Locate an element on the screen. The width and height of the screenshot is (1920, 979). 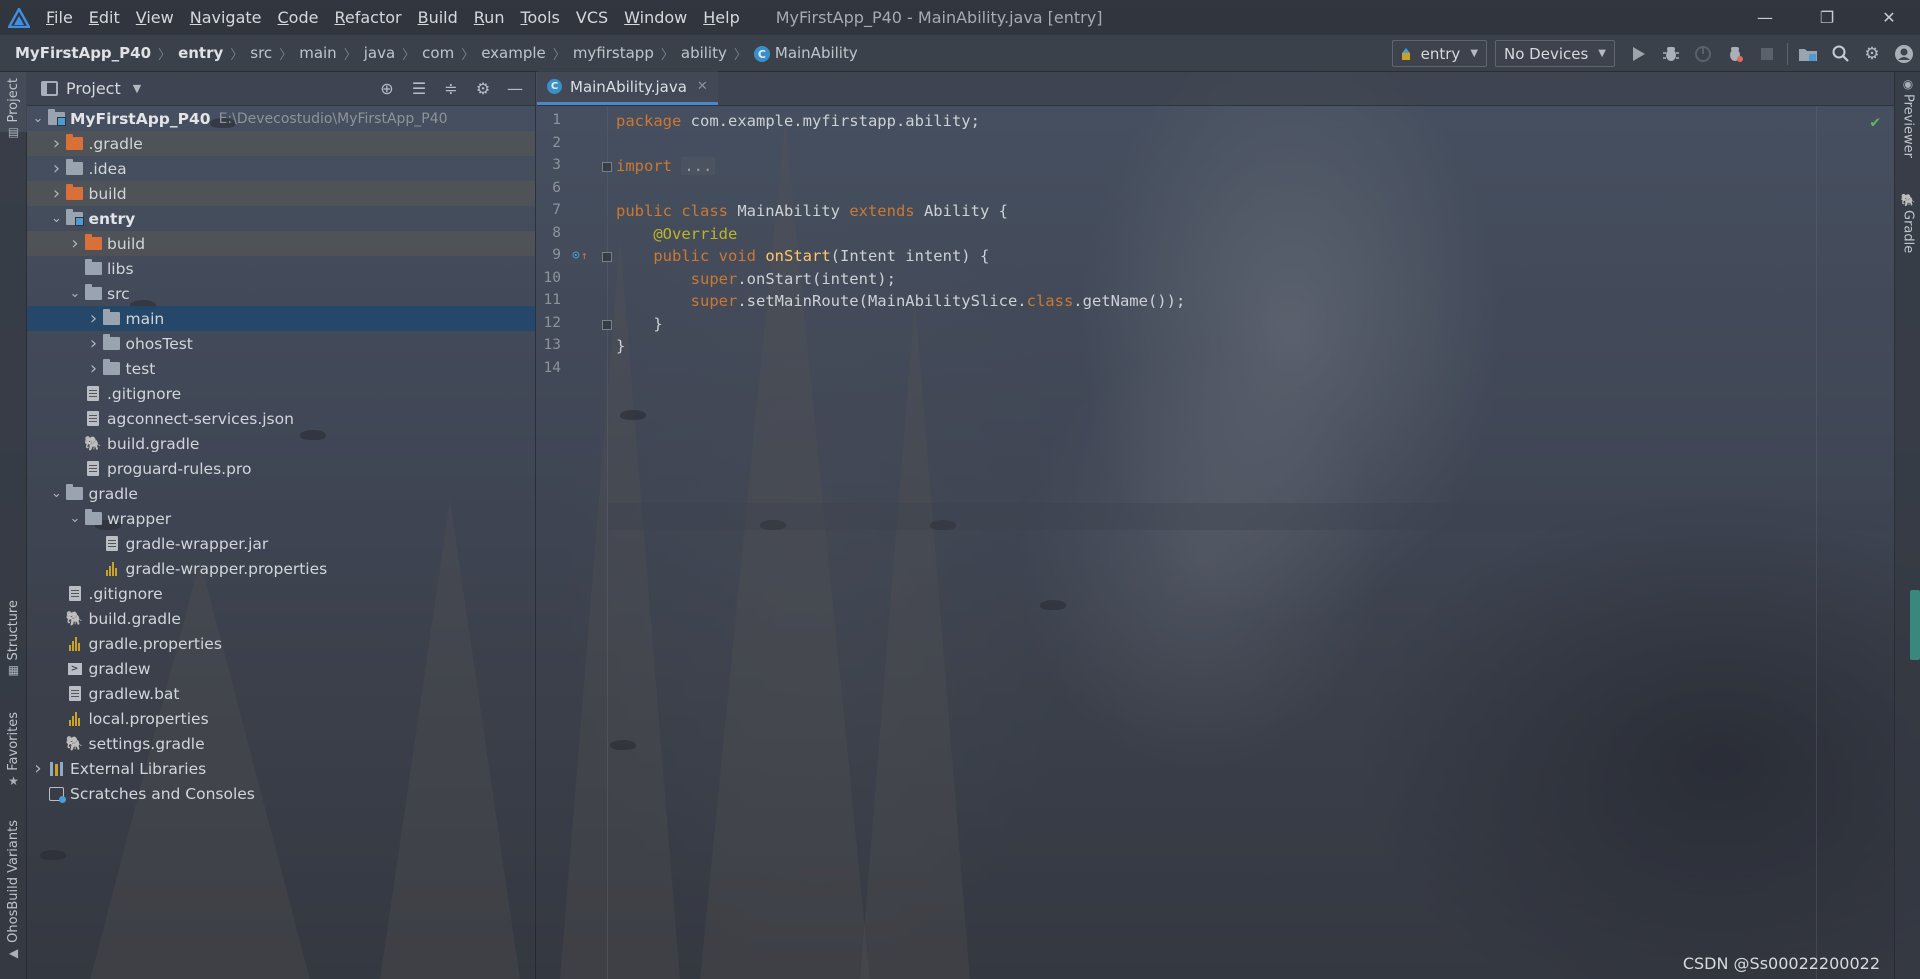
breadcrumb-item: myfirstapp is located at coordinates (613, 53).